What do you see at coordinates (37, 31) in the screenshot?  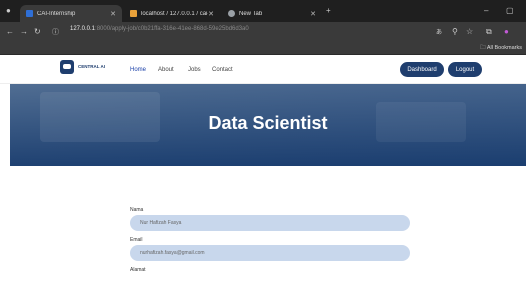 I see `reload-icon: ↻` at bounding box center [37, 31].